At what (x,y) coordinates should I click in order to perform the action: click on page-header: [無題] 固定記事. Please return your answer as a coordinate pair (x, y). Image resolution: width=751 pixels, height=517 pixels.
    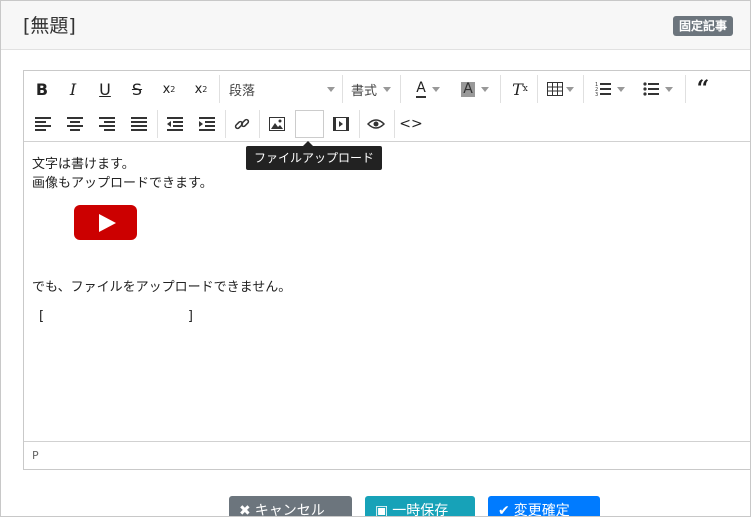
    Looking at the image, I should click on (375, 25).